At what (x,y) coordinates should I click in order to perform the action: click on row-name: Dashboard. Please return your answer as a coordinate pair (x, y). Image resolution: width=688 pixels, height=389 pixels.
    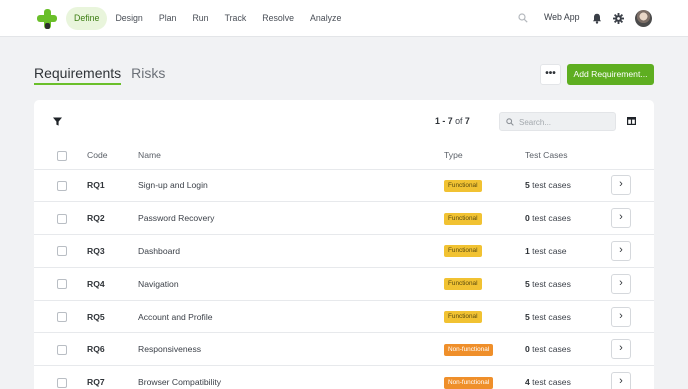
    Looking at the image, I should click on (291, 251).